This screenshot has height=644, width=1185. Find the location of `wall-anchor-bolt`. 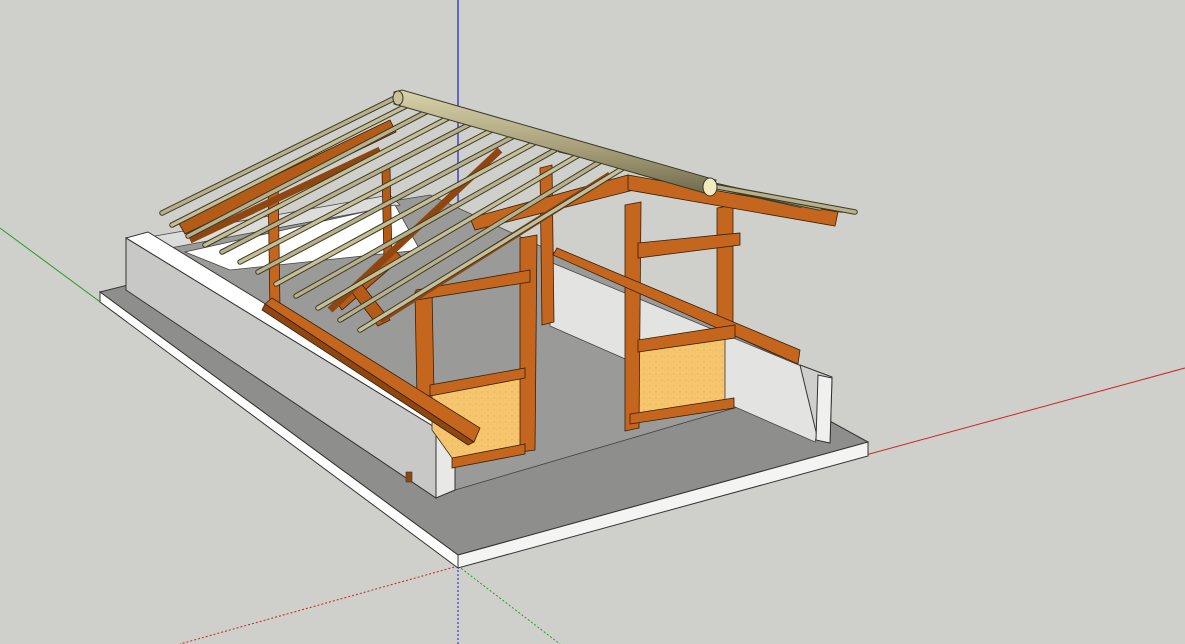

wall-anchor-bolt is located at coordinates (409, 477).